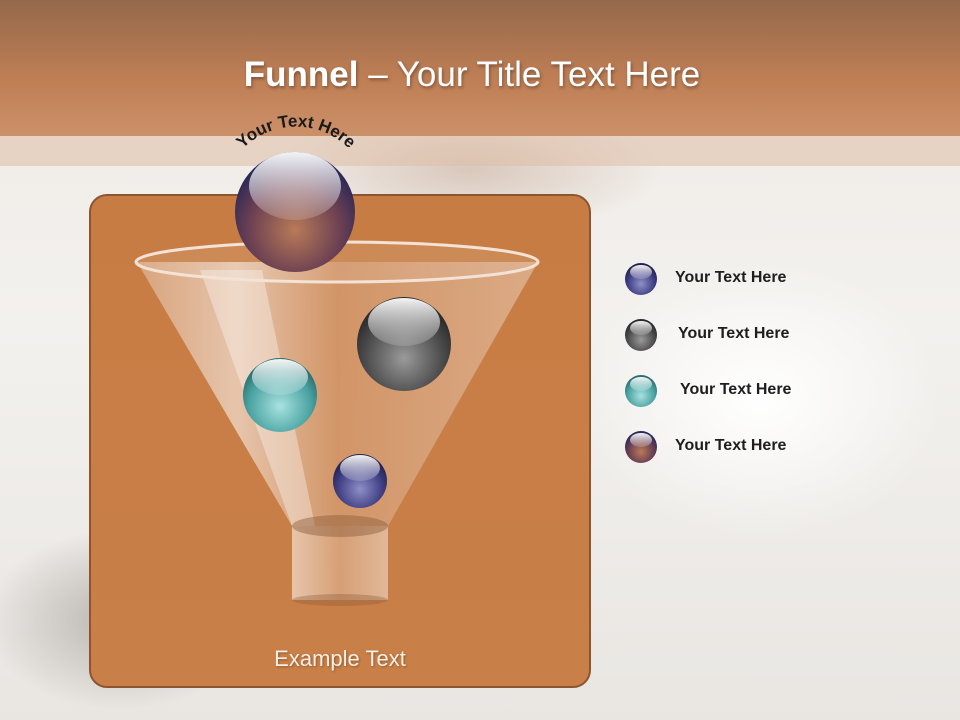  Describe the element at coordinates (340, 563) in the screenshot. I see `funnel-spout` at that location.